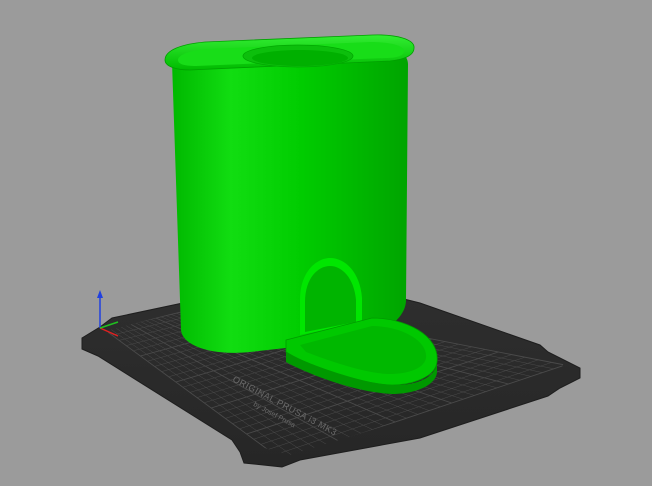 Image resolution: width=652 pixels, height=486 pixels. I want to click on model-top-opening-inner, so click(300, 58).